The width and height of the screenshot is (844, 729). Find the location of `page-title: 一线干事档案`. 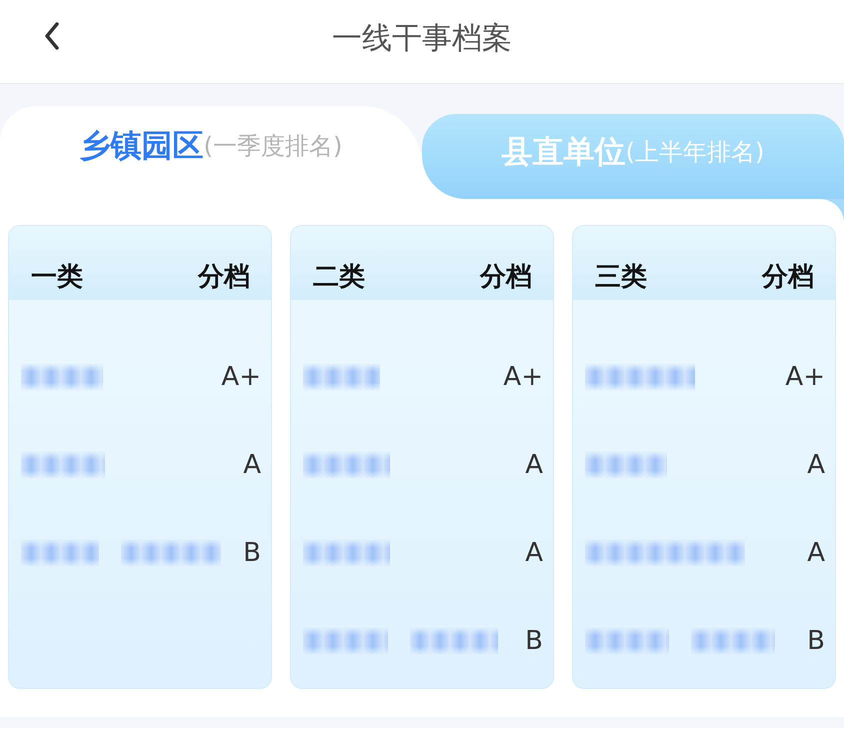

page-title: 一线干事档案 is located at coordinates (422, 38).